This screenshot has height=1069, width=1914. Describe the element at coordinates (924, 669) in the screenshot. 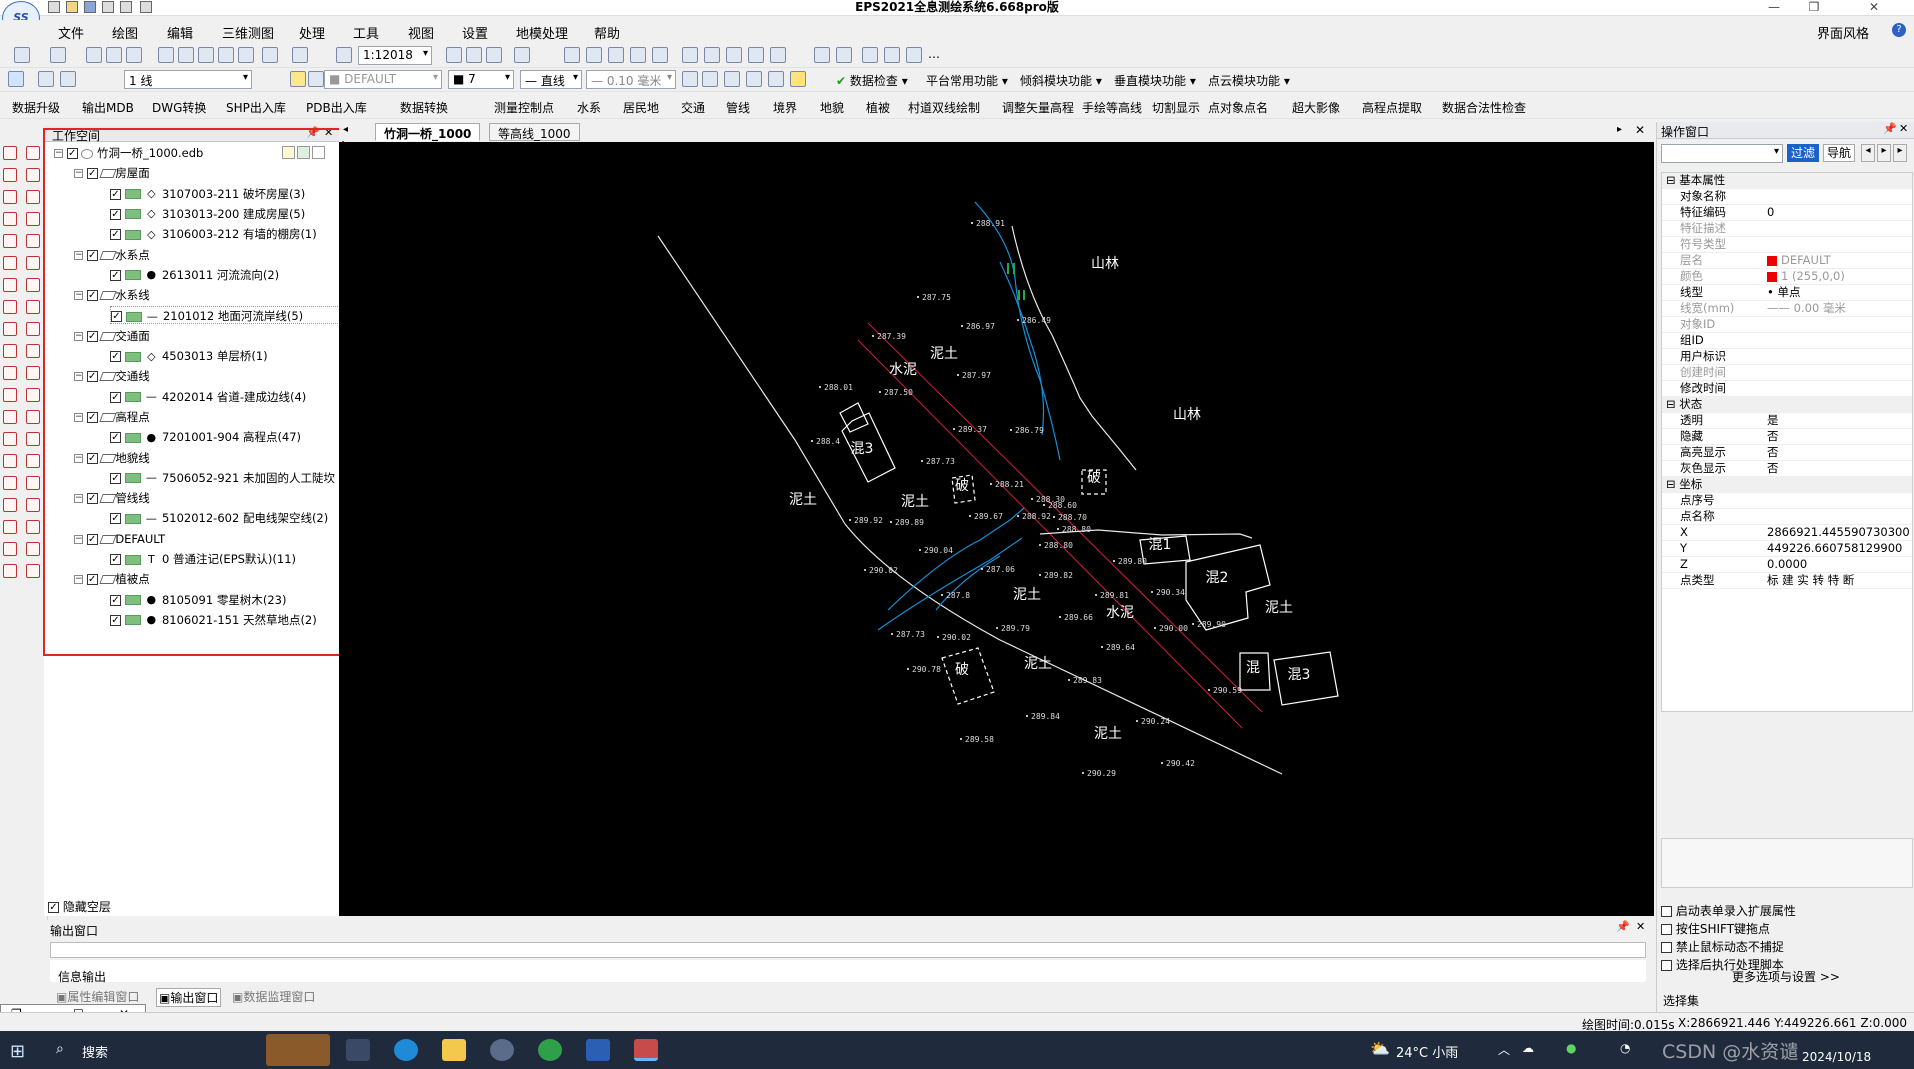

I see `elevation-point: 290.78` at that location.